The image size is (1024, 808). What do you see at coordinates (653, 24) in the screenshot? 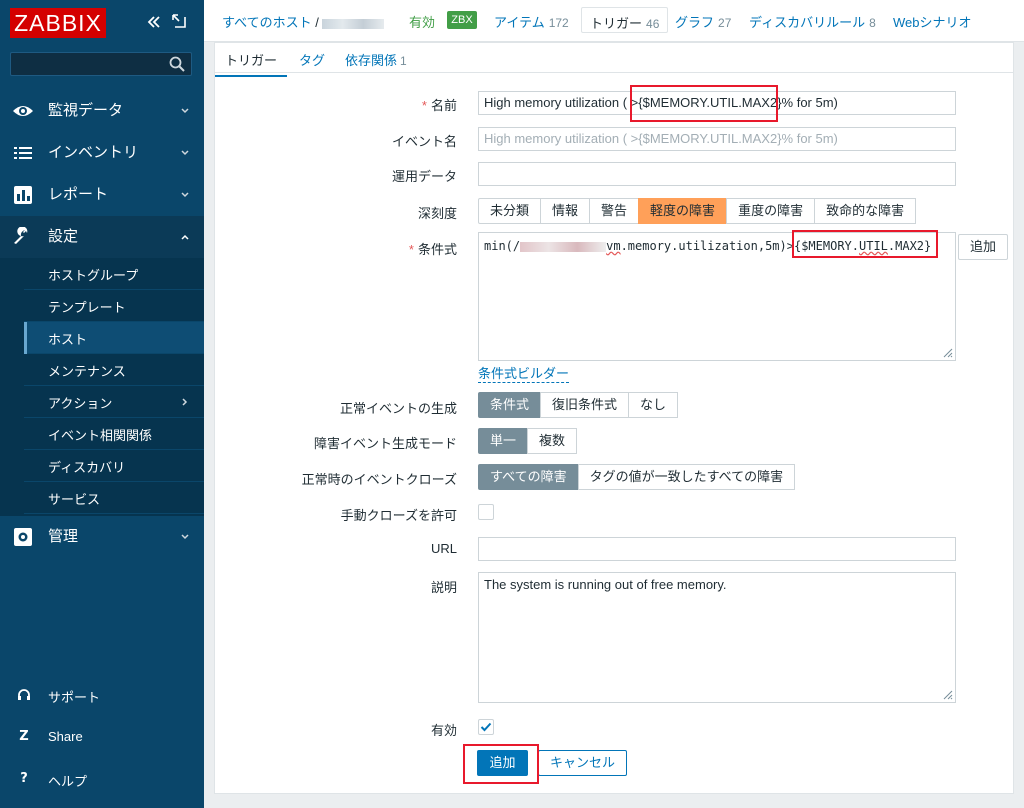
I see `triggers-count: 46` at bounding box center [653, 24].